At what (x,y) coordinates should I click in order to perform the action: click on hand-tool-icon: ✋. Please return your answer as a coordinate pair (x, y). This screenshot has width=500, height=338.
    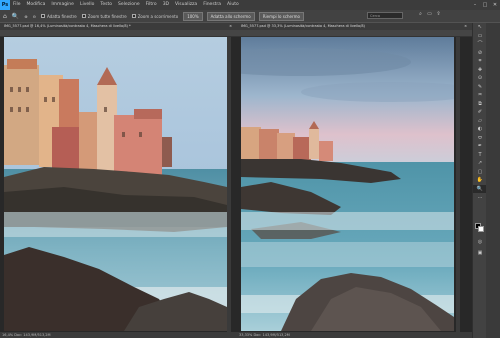
    Looking at the image, I should click on (480, 180).